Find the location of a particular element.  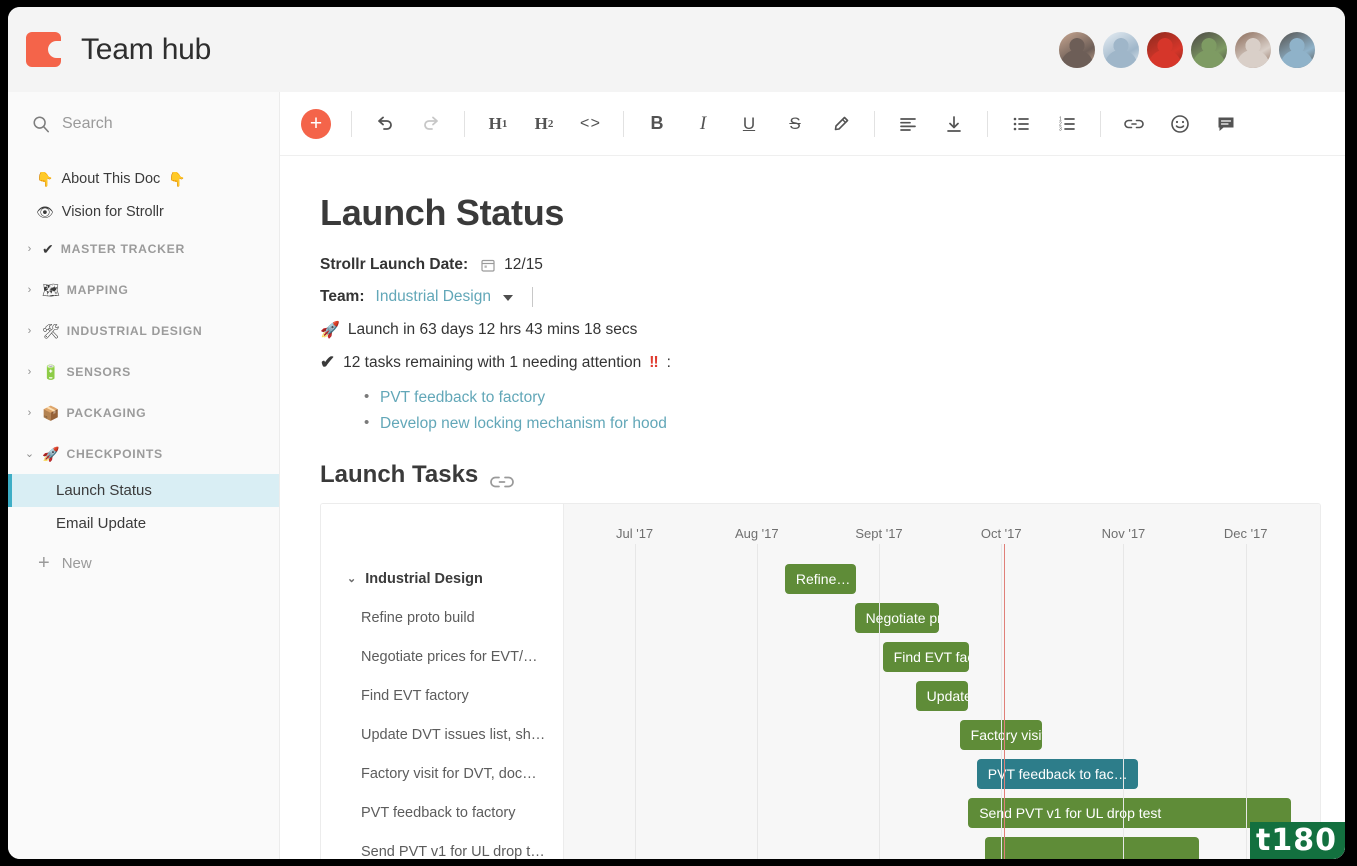

team-row: Team: Industrial Design is located at coordinates (809, 297).